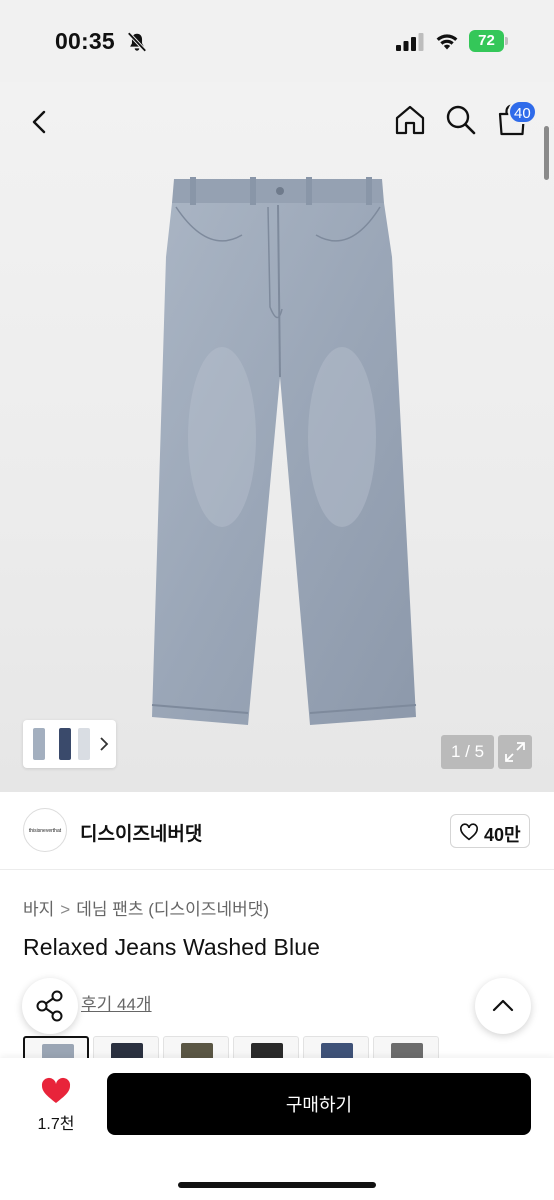  I want to click on wifi-icon, so click(447, 42).